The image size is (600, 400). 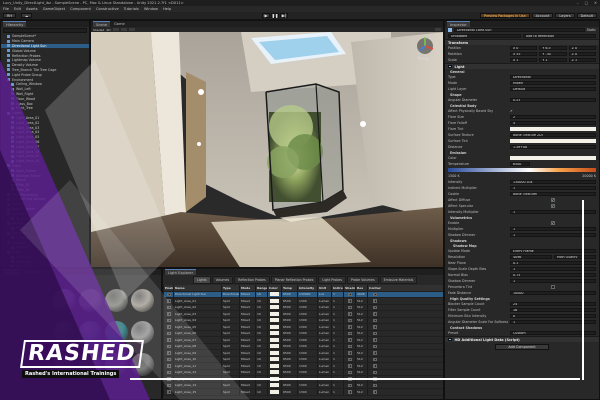 I want to click on light-cell-name: Light_Area_10, so click(x=197, y=359).